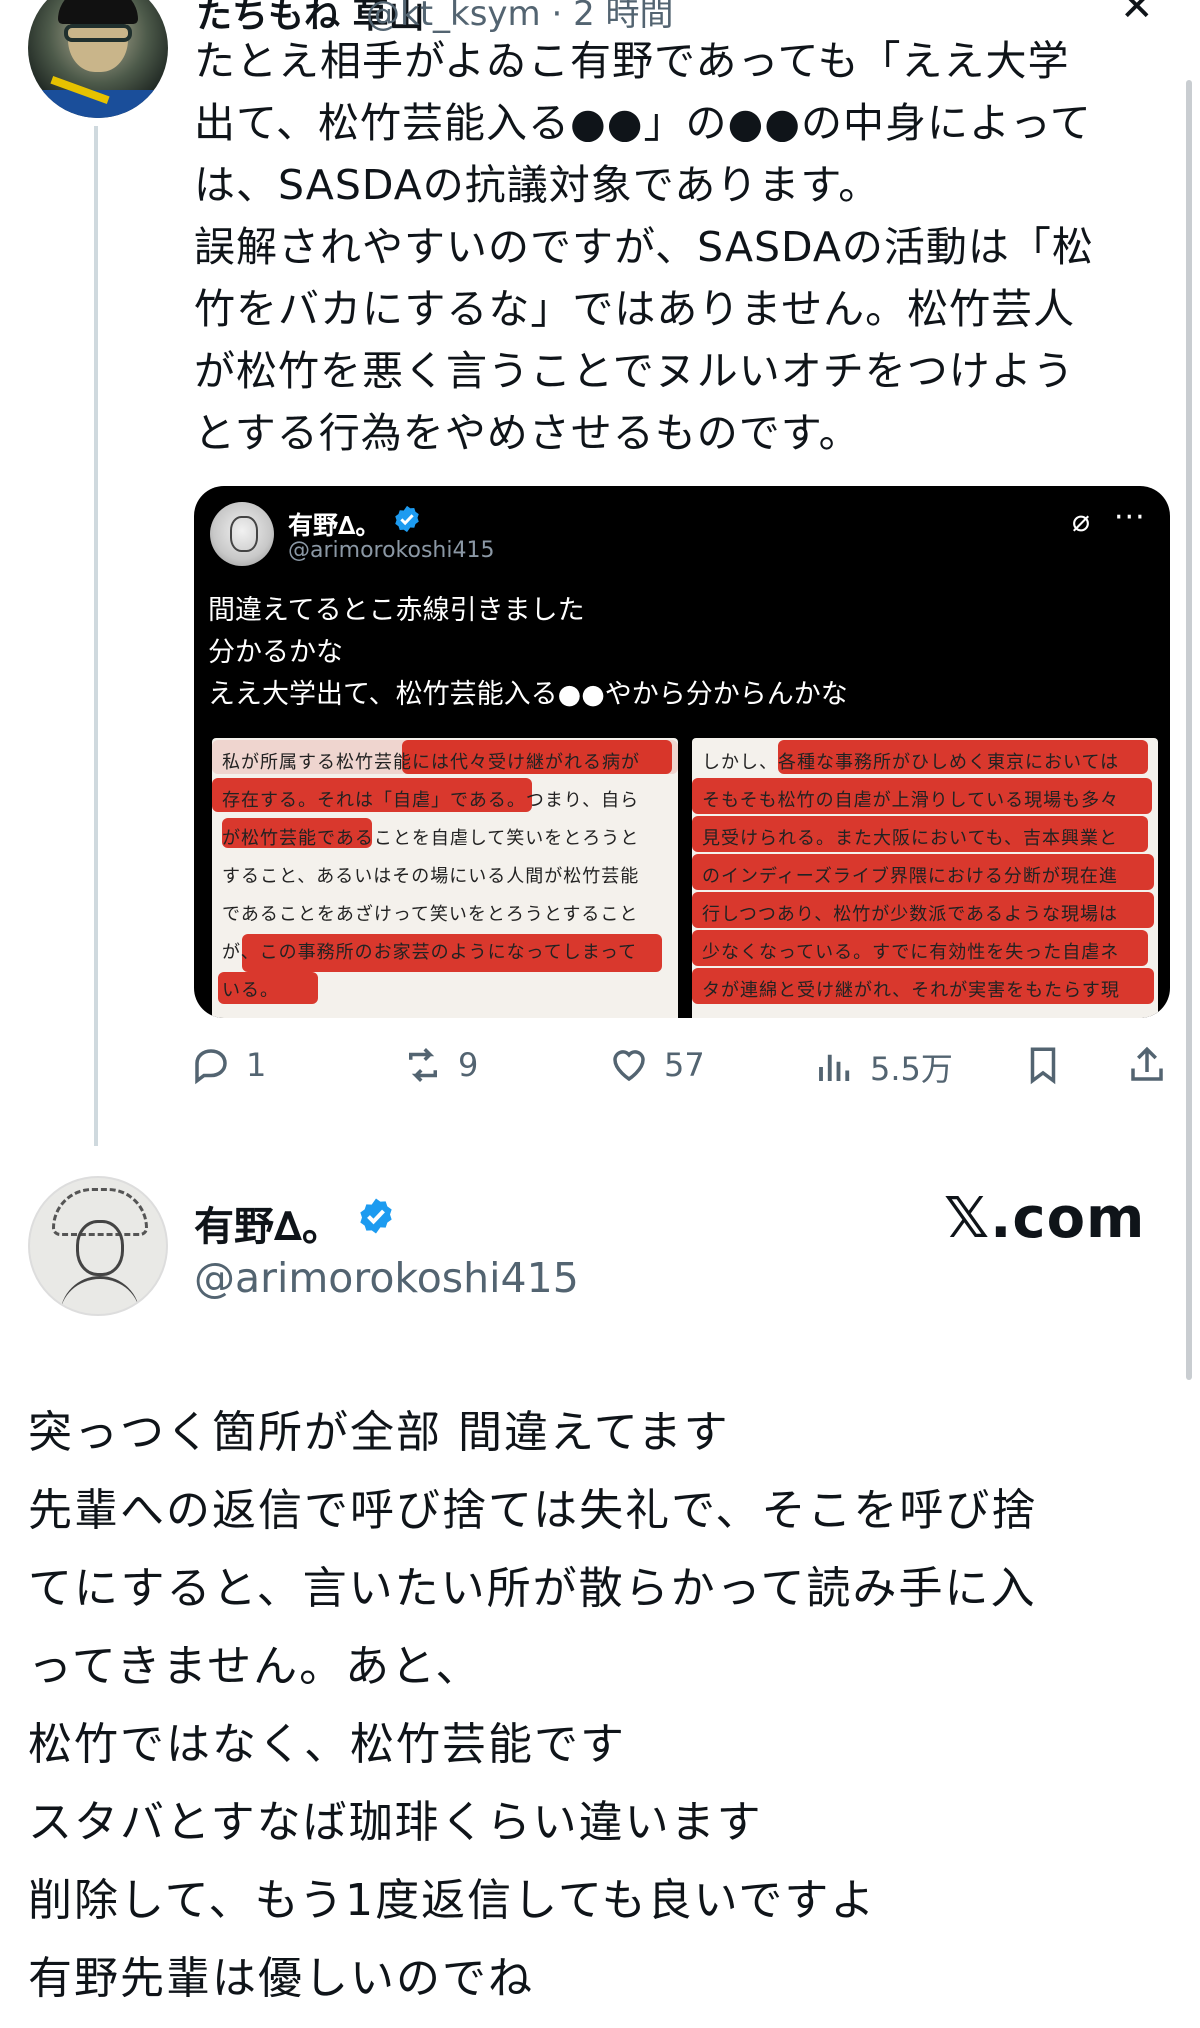 This screenshot has height=2028, width=1200. Describe the element at coordinates (431, 876) in the screenshot. I see `page-line: すること、あるいはその場にいる人間が松竹芸能` at that location.